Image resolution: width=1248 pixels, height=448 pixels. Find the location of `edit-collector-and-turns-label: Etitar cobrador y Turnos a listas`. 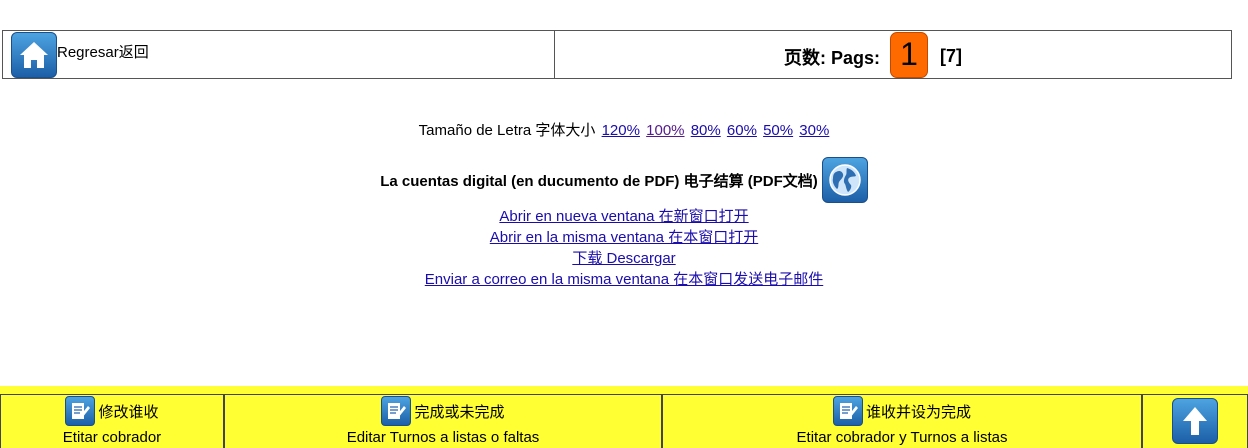

edit-collector-and-turns-label: Etitar cobrador y Turnos a listas is located at coordinates (902, 437).